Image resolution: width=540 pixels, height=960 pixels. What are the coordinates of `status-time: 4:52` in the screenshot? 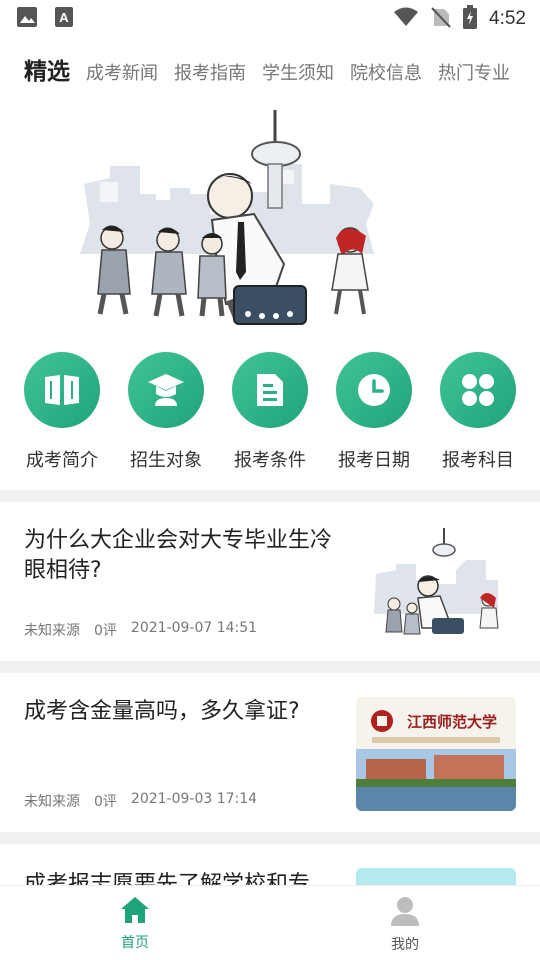 It's located at (507, 18).